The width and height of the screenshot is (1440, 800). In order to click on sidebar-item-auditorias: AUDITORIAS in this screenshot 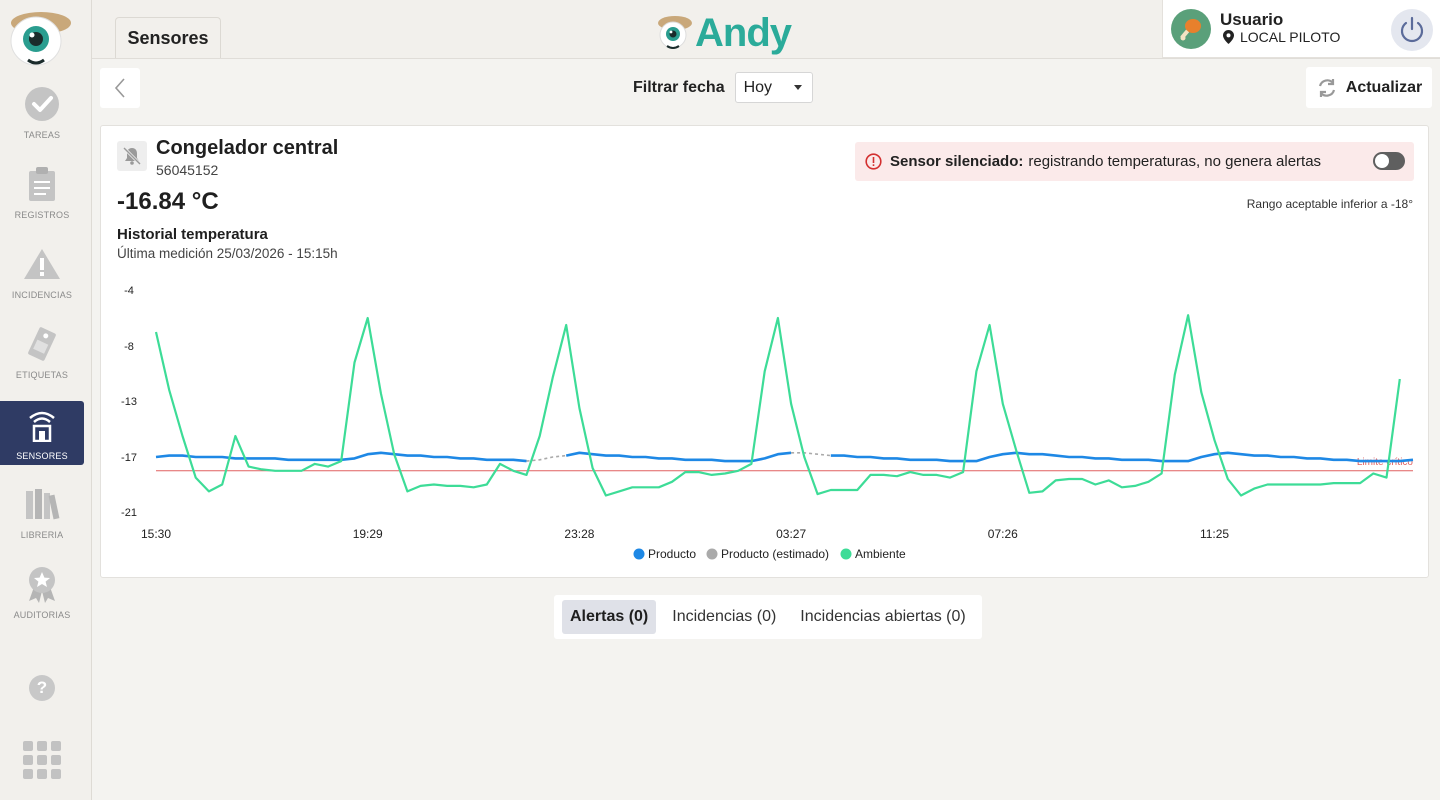, I will do `click(42, 592)`.